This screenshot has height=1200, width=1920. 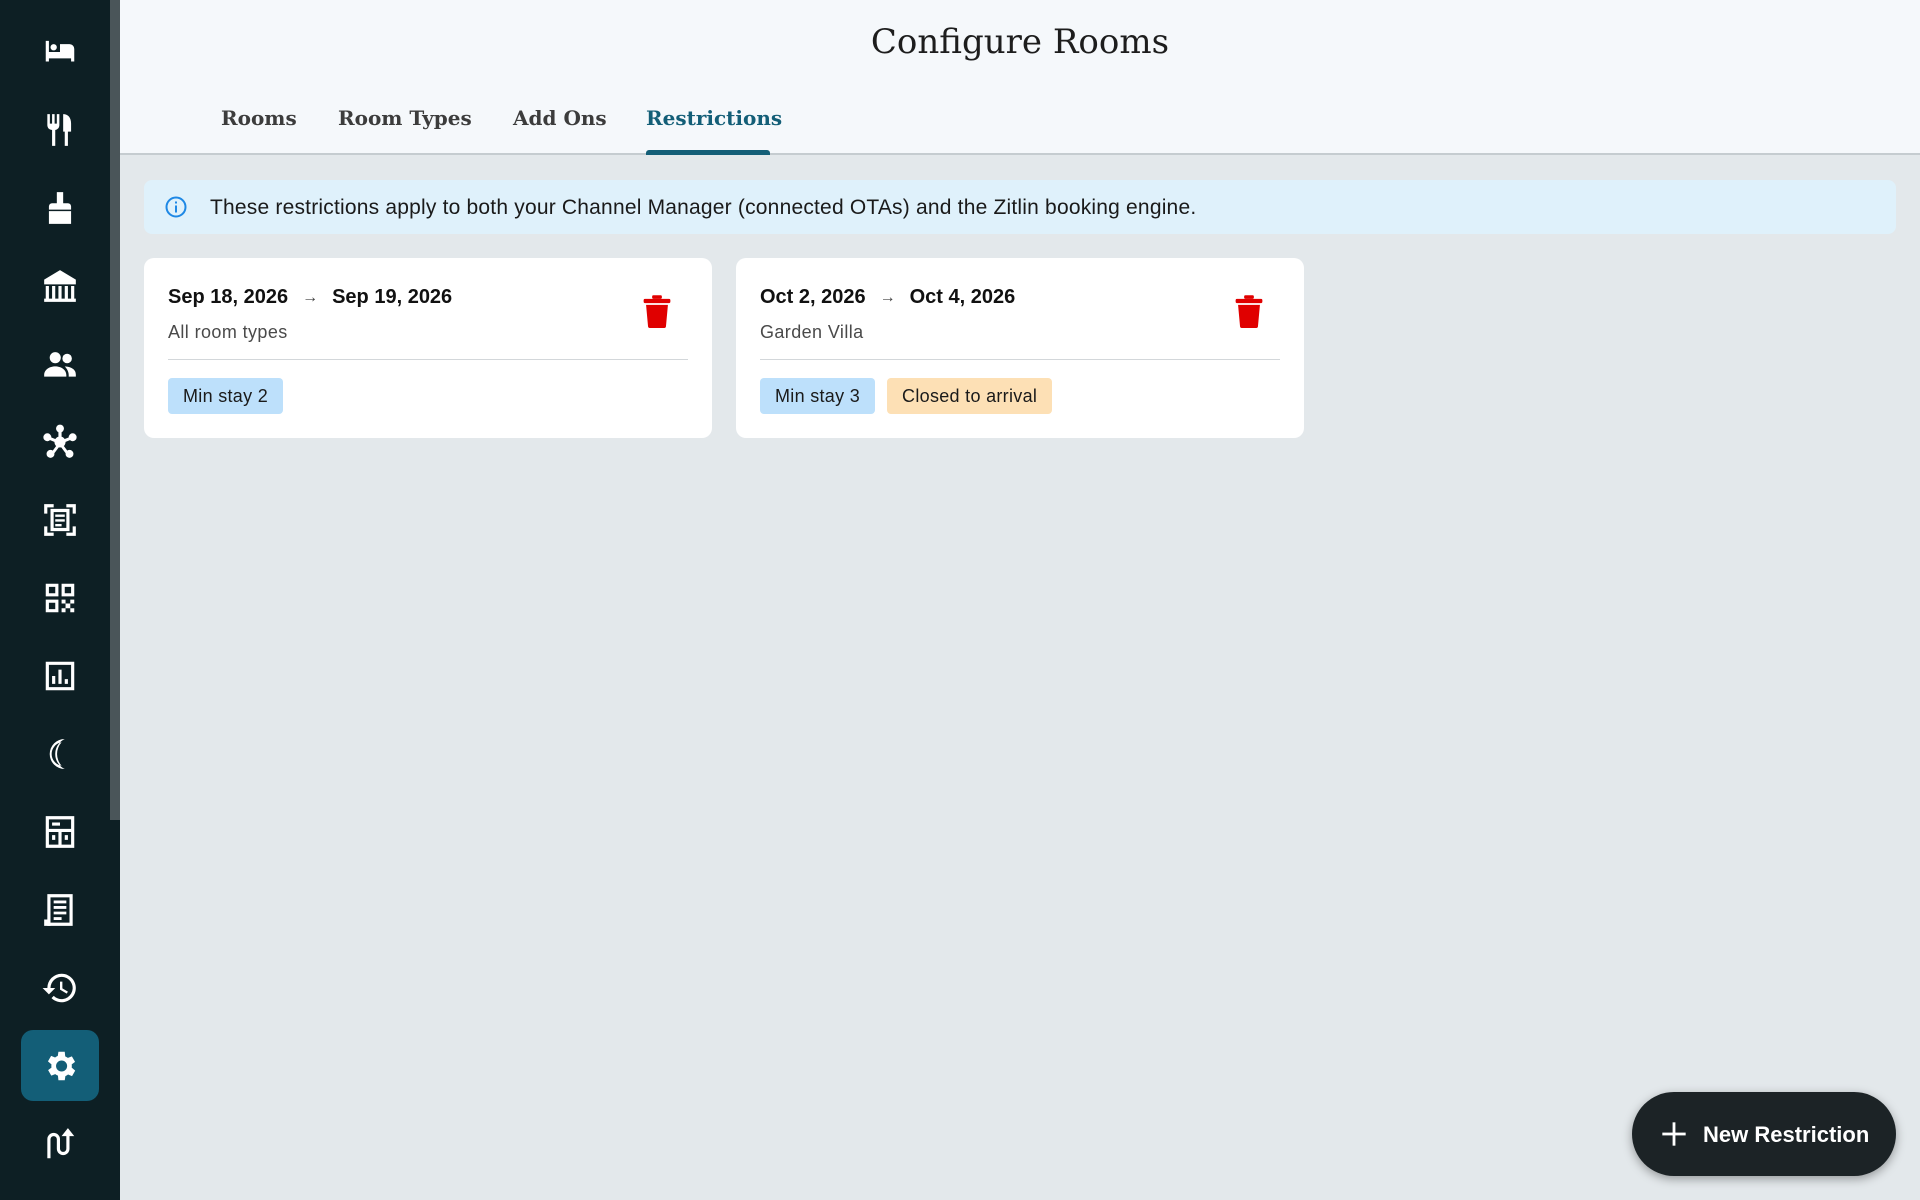 I want to click on history-icon, so click(x=59, y=987).